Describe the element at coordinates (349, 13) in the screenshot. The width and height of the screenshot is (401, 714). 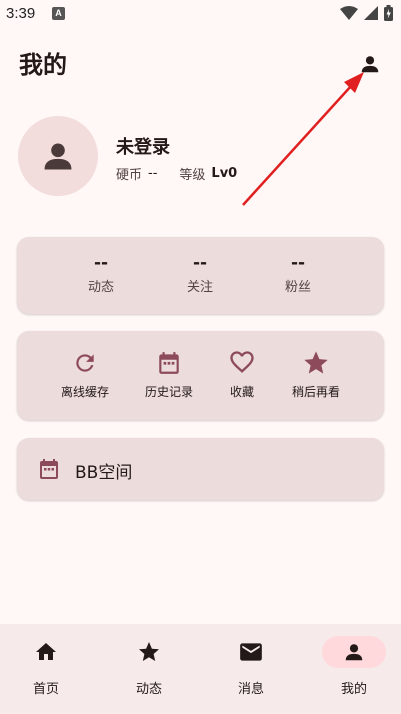
I see `wifi-icon` at that location.